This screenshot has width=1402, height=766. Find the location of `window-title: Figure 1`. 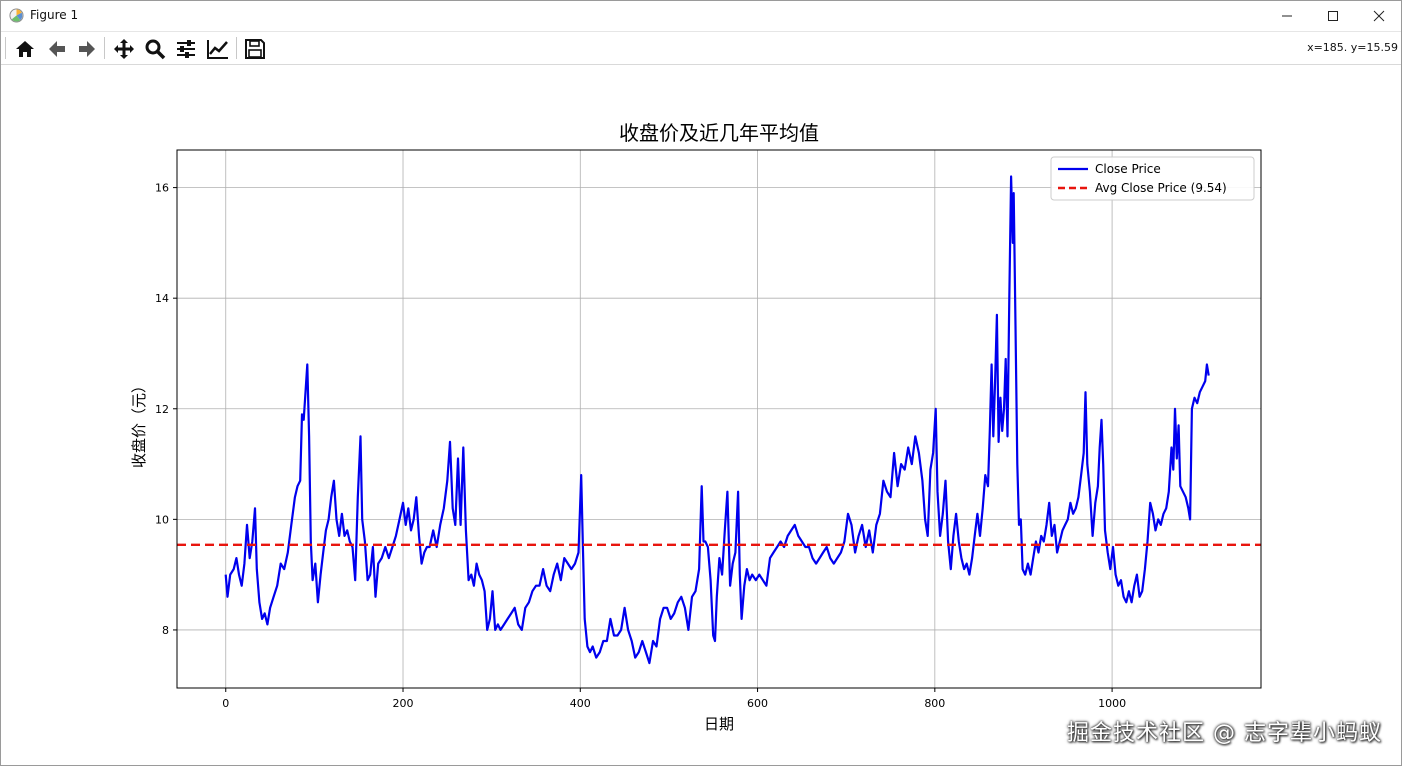

window-title: Figure 1 is located at coordinates (54, 15).